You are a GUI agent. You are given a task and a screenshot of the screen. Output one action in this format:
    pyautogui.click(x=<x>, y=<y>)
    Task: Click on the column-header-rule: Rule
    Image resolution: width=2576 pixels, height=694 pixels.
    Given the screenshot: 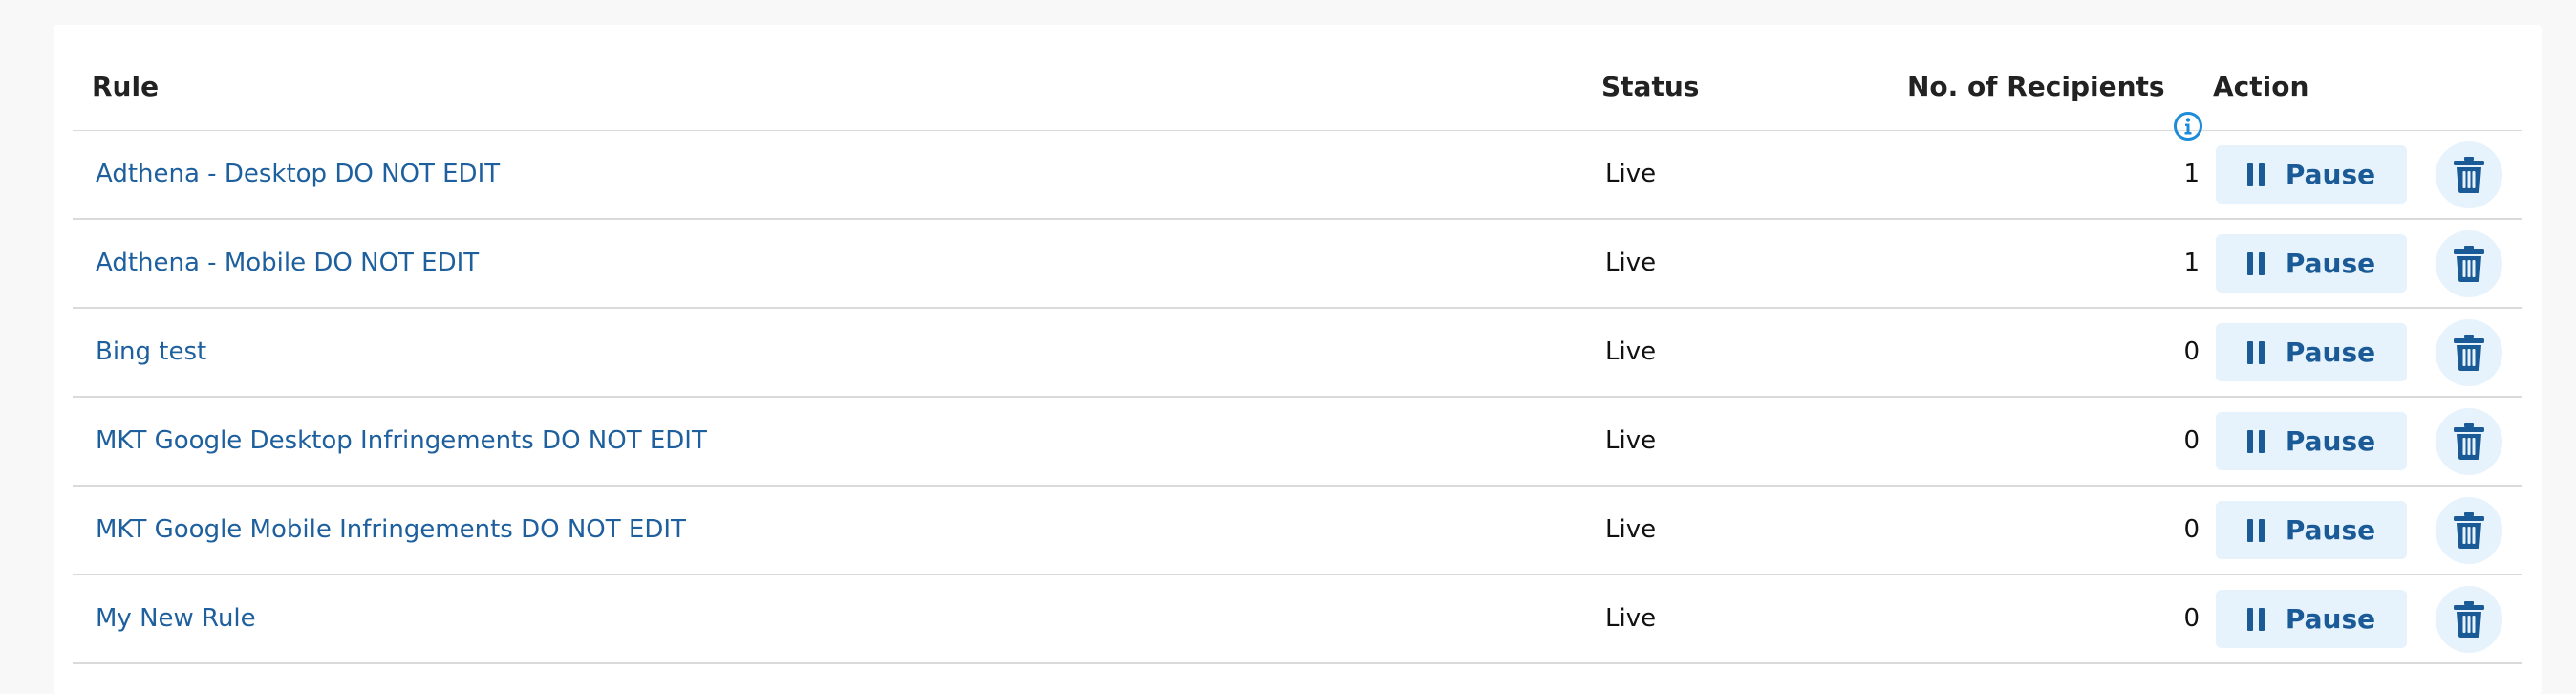 What is the action you would take?
    pyautogui.click(x=126, y=86)
    